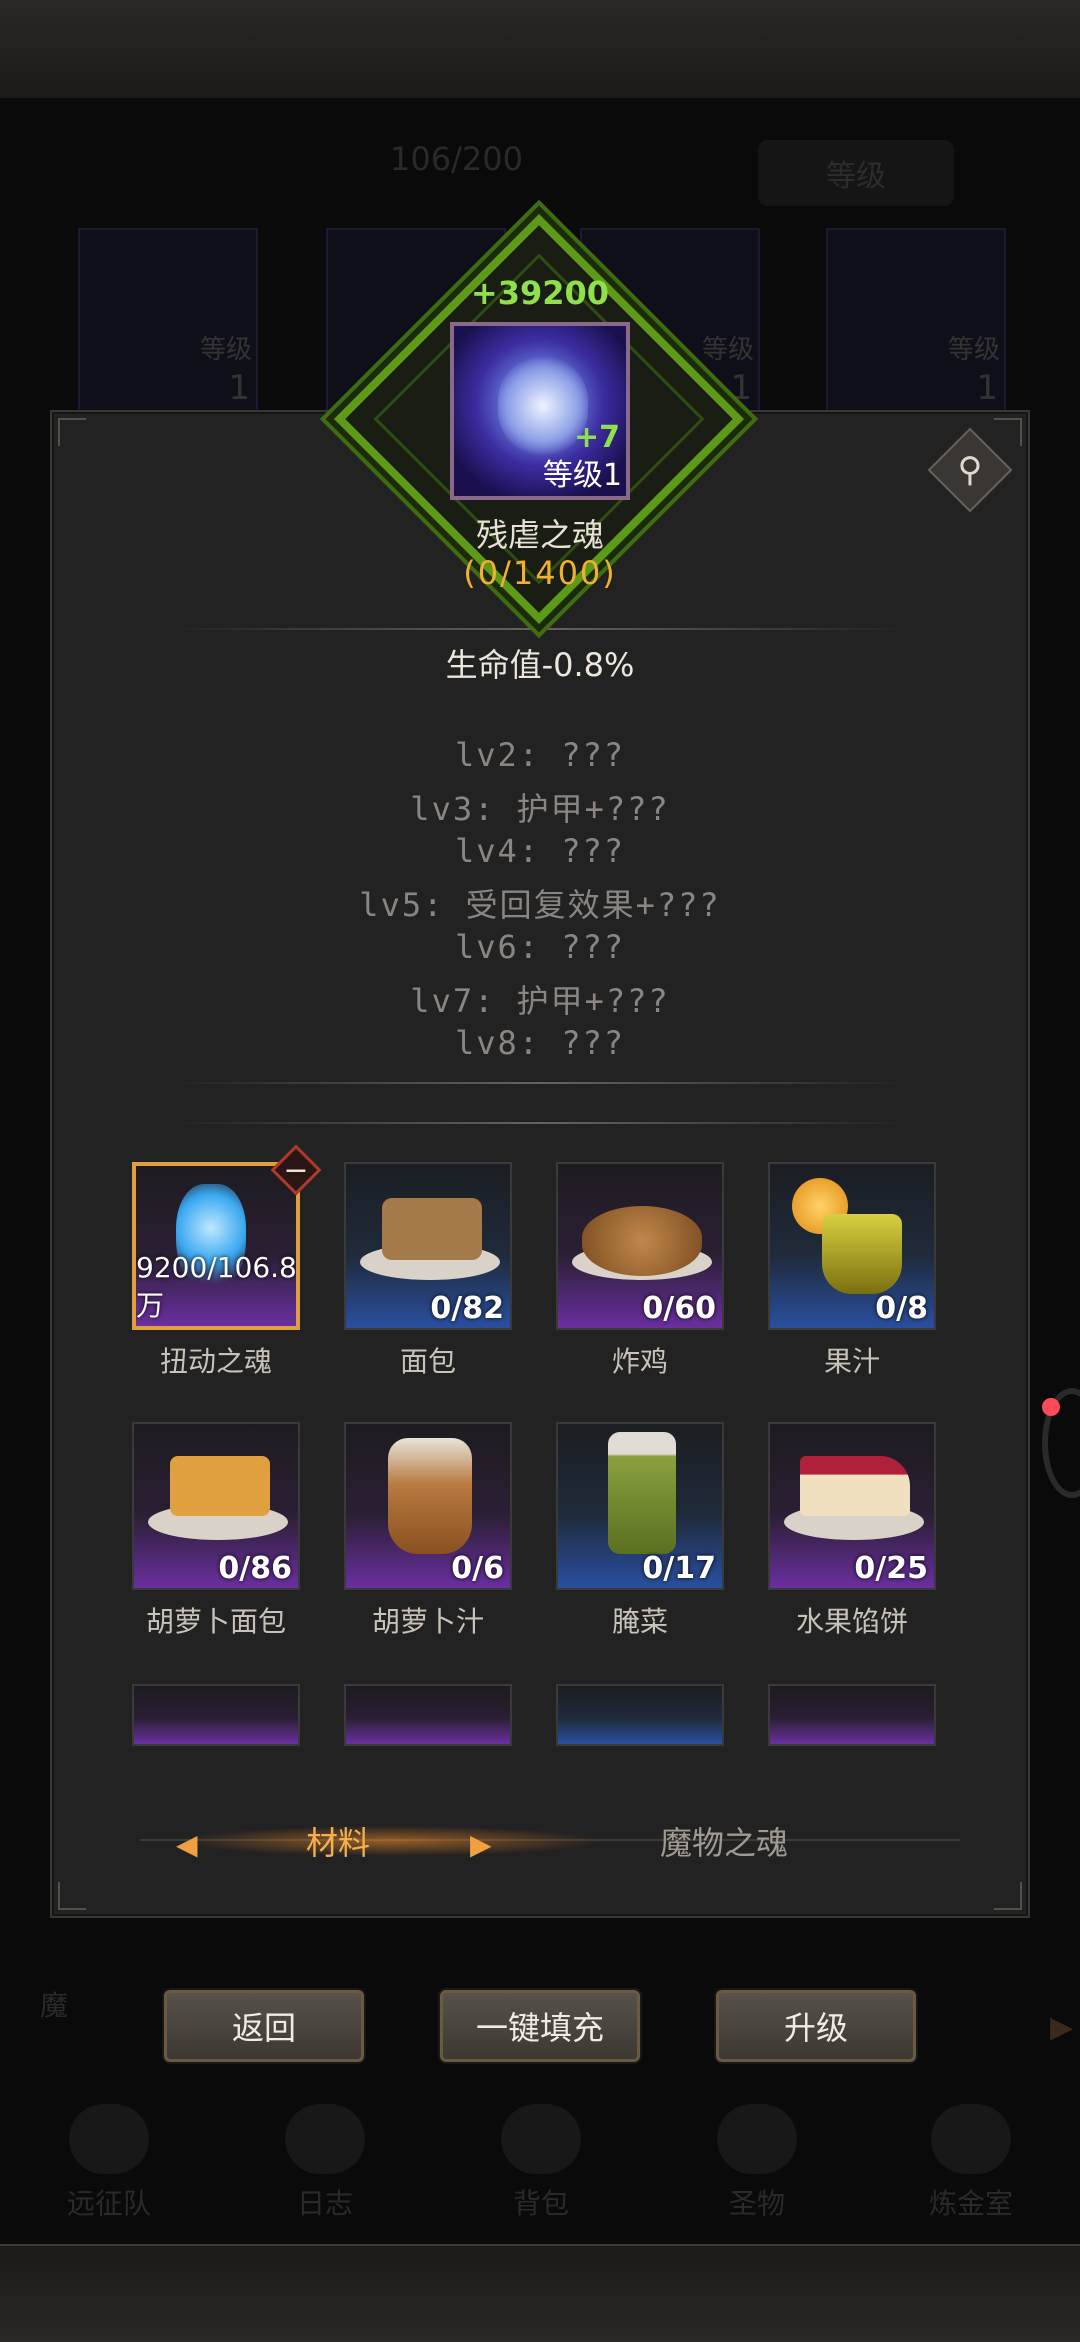 This screenshot has height=2342, width=1080. I want to click on item-count: 0/17, so click(679, 1568).